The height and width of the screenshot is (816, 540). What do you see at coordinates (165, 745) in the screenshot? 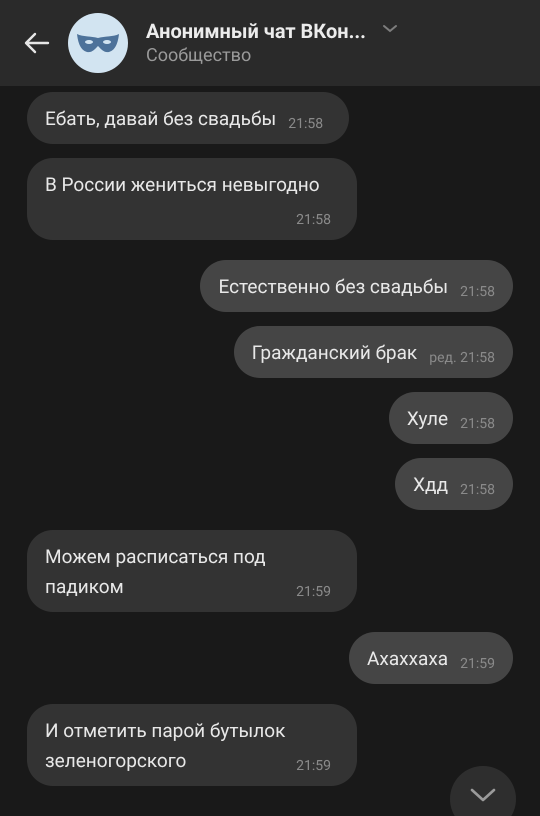
I see `message-text: И отметить парой бутылок зеленогорского` at bounding box center [165, 745].